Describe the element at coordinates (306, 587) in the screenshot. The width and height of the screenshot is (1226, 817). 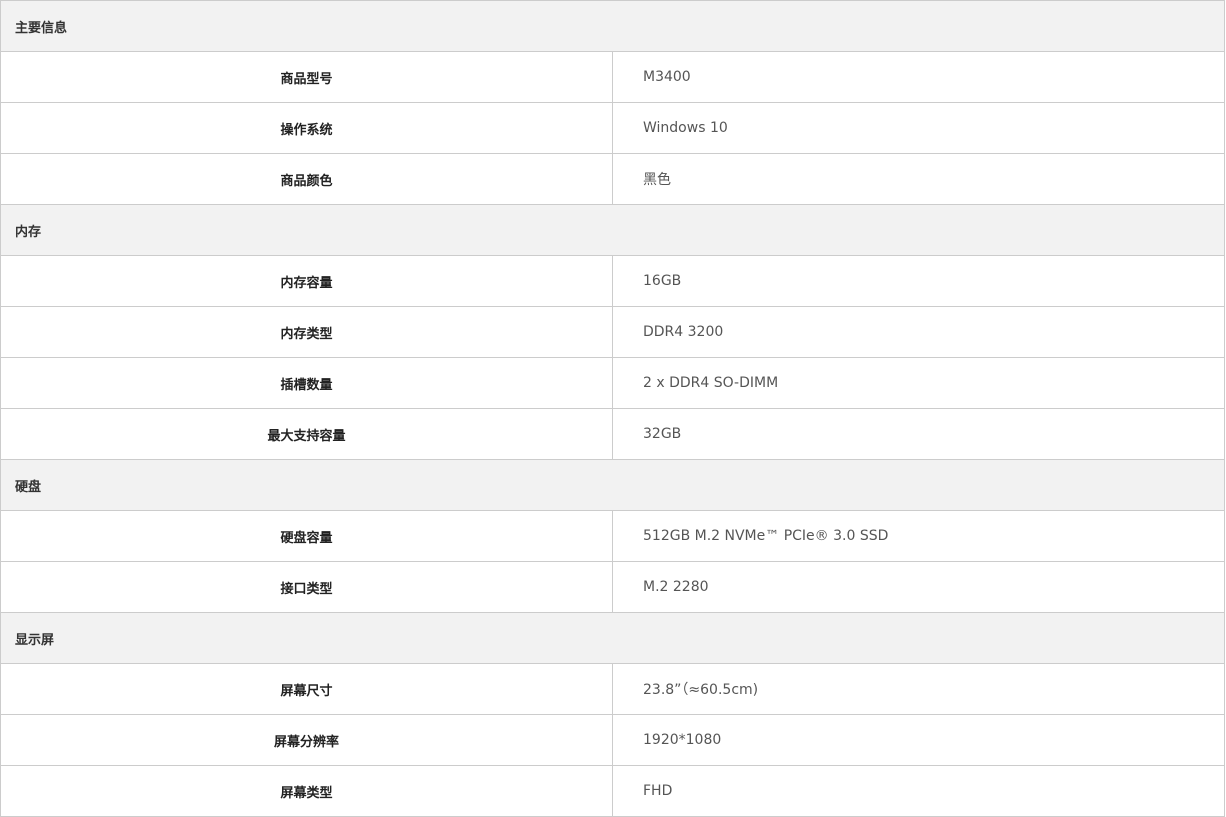
I see `spec-label: 接口类型` at that location.